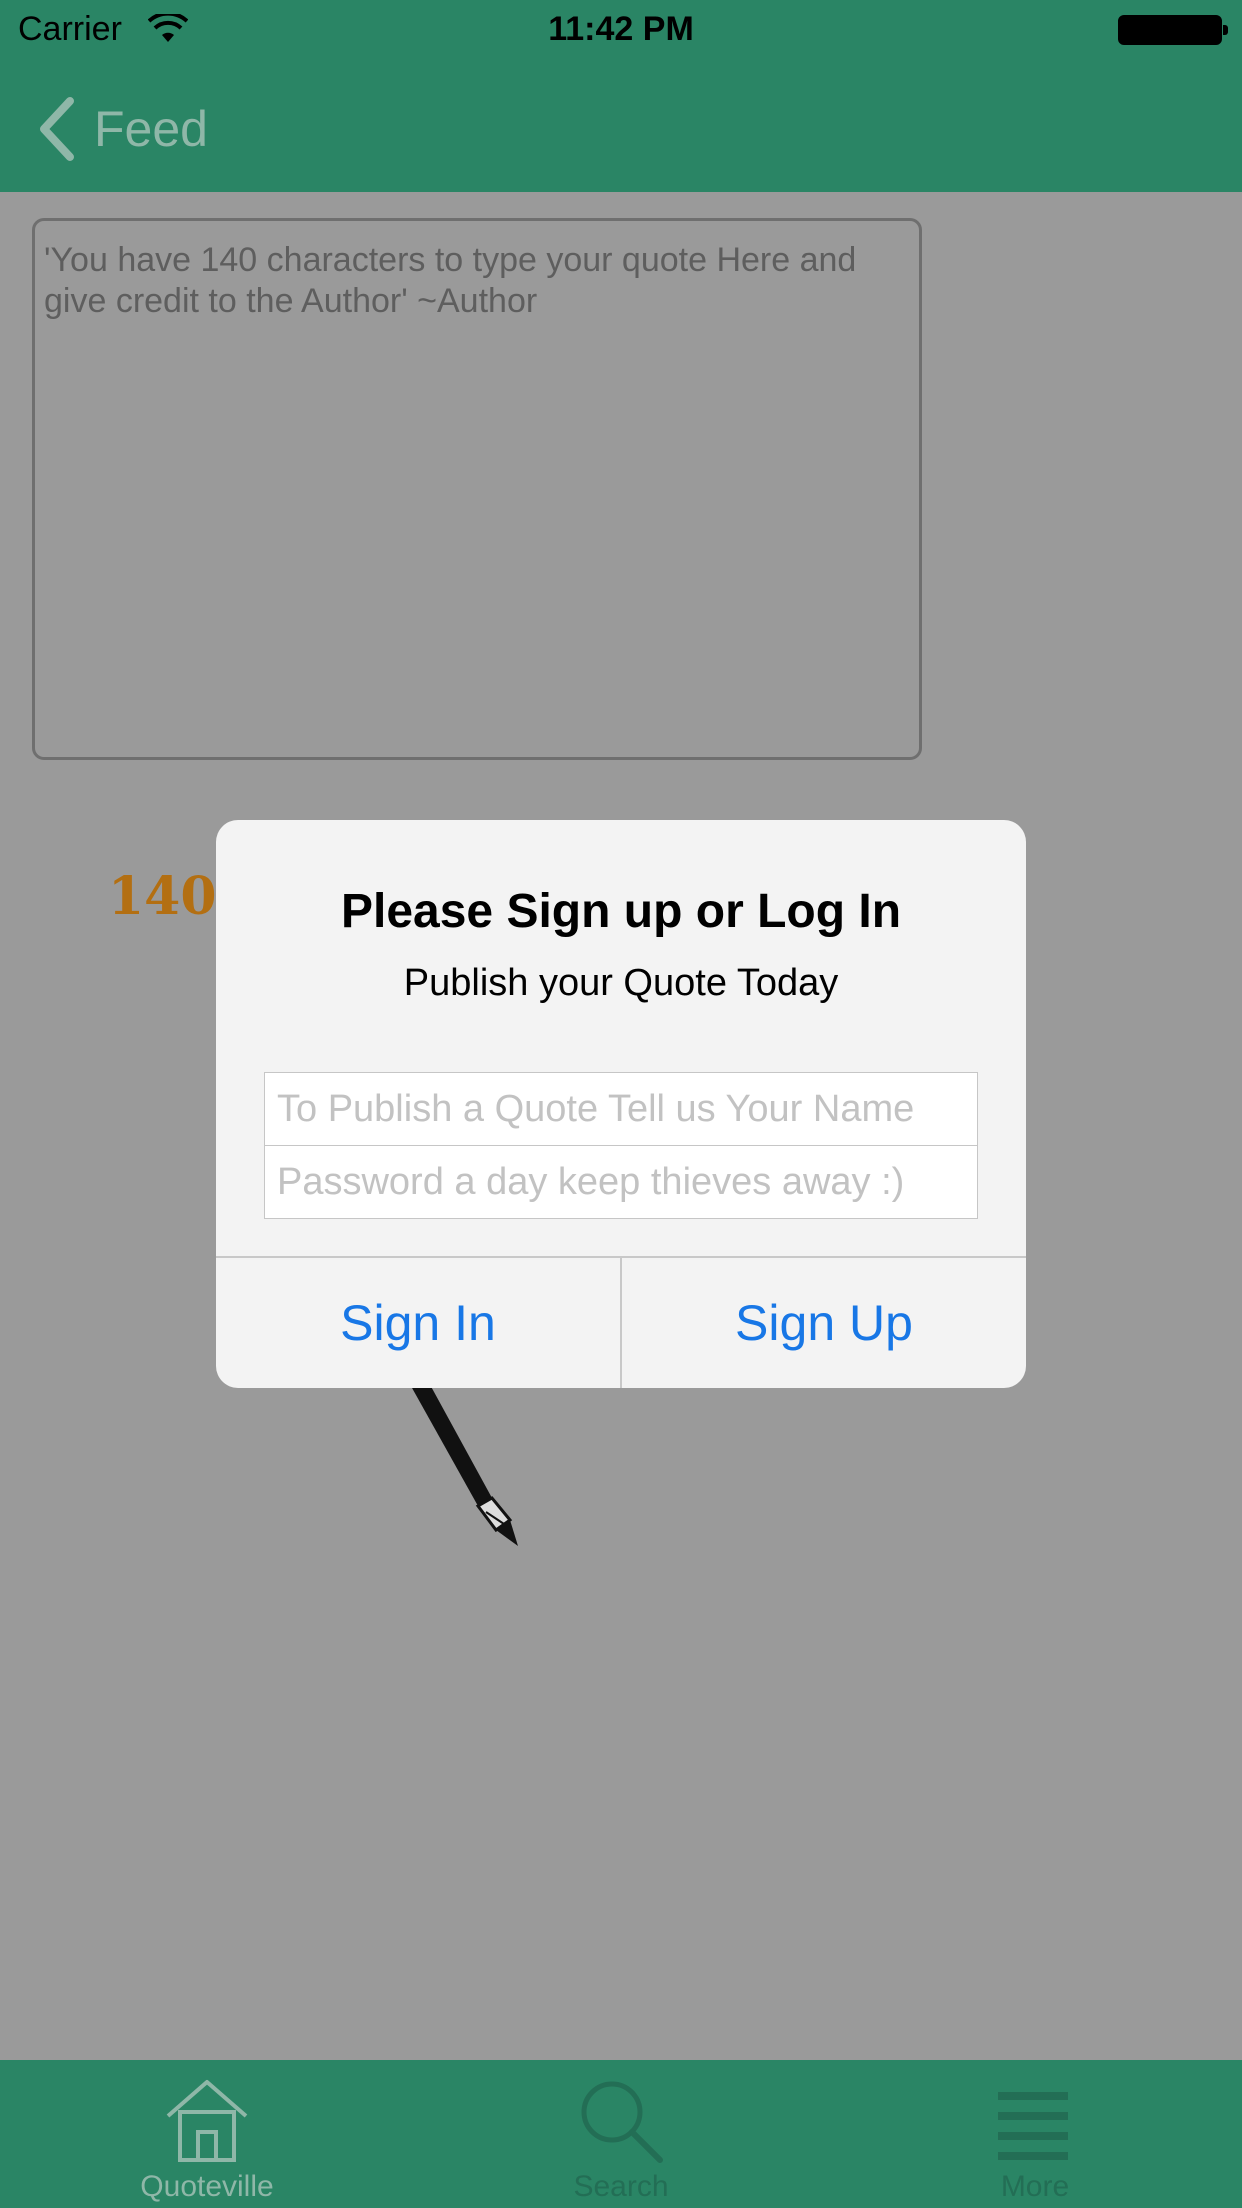 The width and height of the screenshot is (1242, 2208). What do you see at coordinates (621, 1182) in the screenshot?
I see `password-input` at bounding box center [621, 1182].